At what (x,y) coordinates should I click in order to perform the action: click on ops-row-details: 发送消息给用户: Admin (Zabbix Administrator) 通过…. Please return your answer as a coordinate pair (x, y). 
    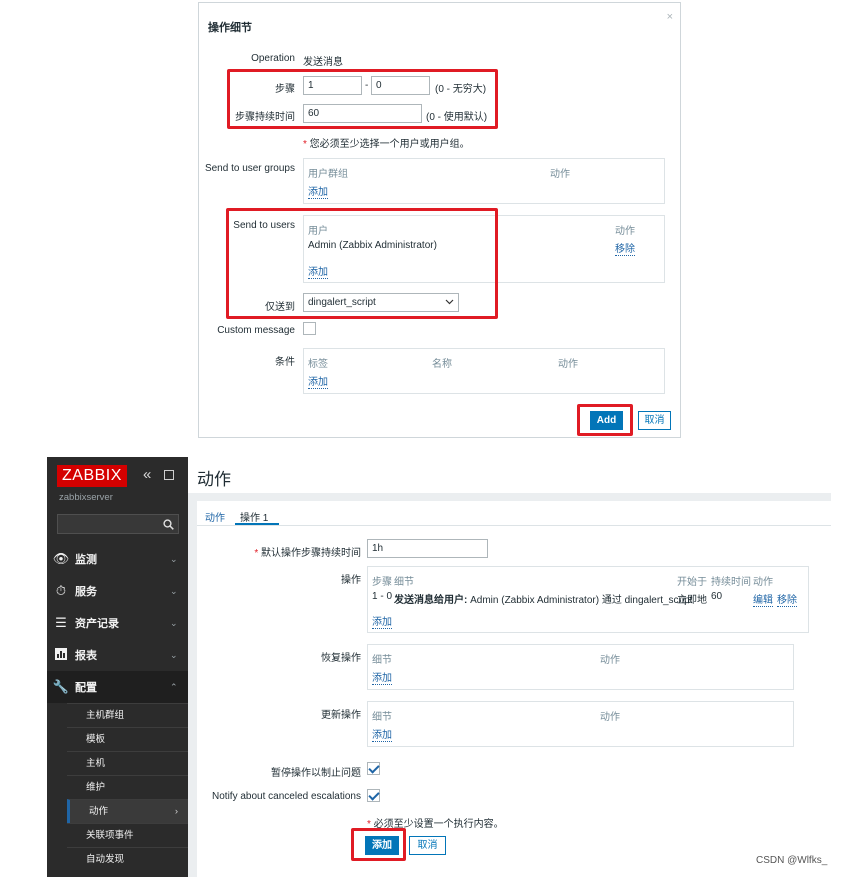
    Looking at the image, I should click on (543, 600).